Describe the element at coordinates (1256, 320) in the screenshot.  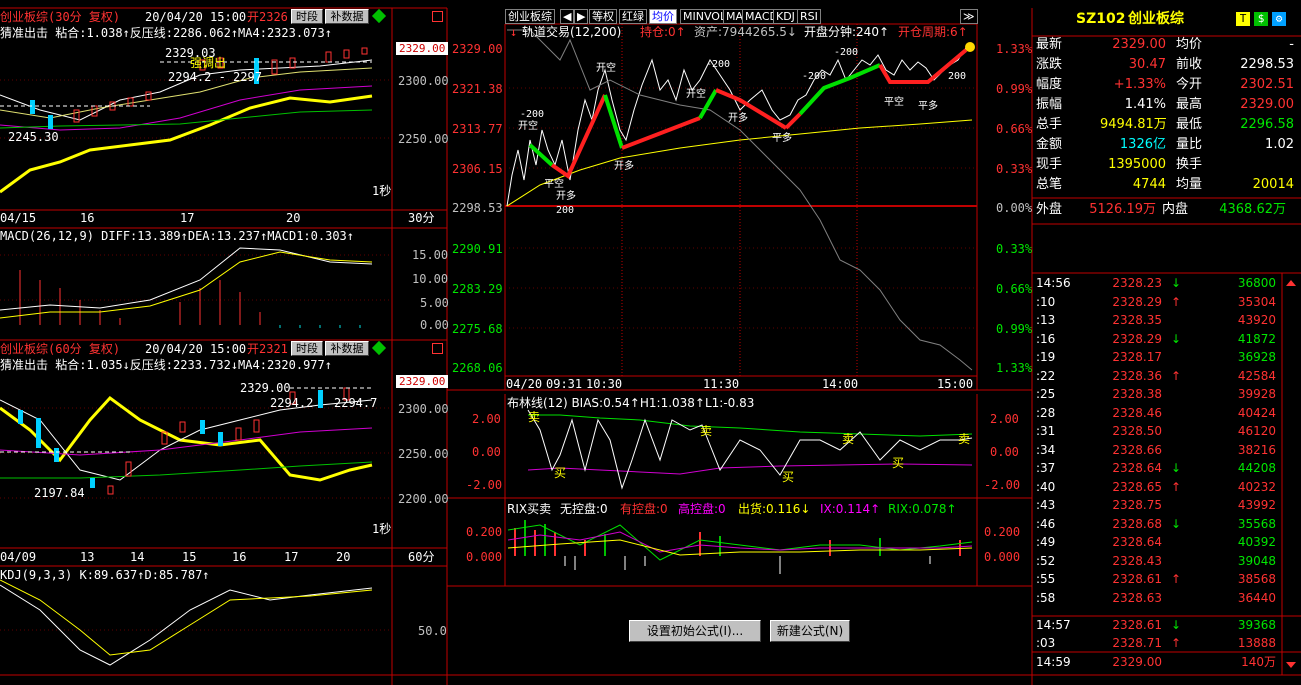
I see `tick-volume: 43920` at that location.